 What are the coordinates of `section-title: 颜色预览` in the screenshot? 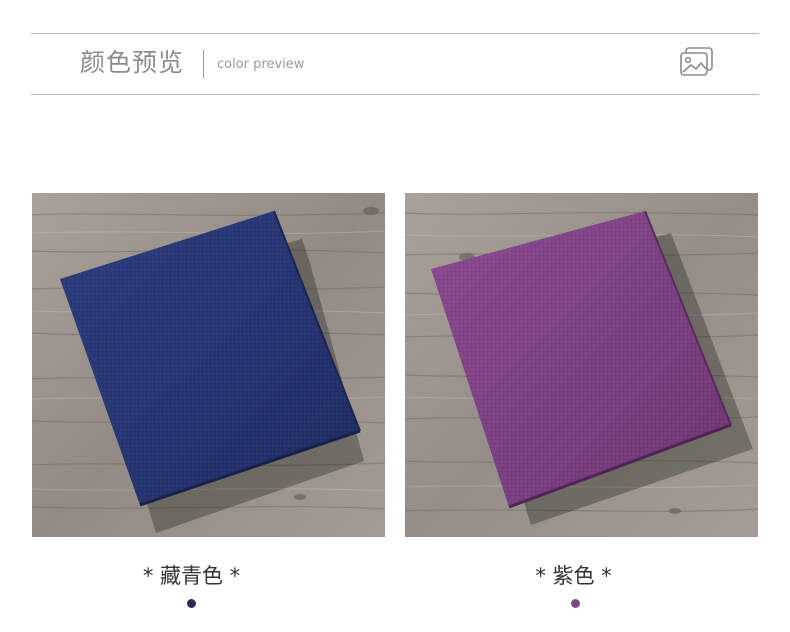 It's located at (132, 62).